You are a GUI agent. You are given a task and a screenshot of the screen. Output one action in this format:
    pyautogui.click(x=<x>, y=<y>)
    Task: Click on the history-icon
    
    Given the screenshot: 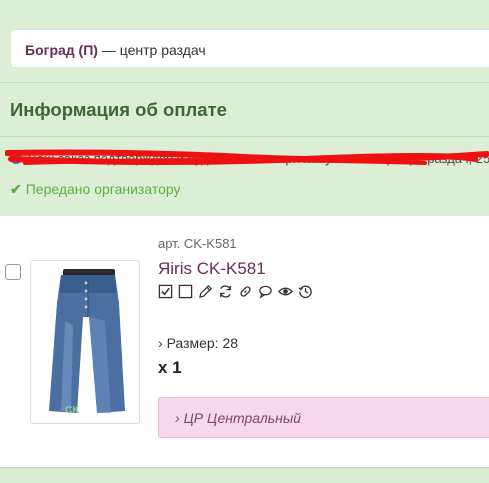 What is the action you would take?
    pyautogui.click(x=305, y=291)
    